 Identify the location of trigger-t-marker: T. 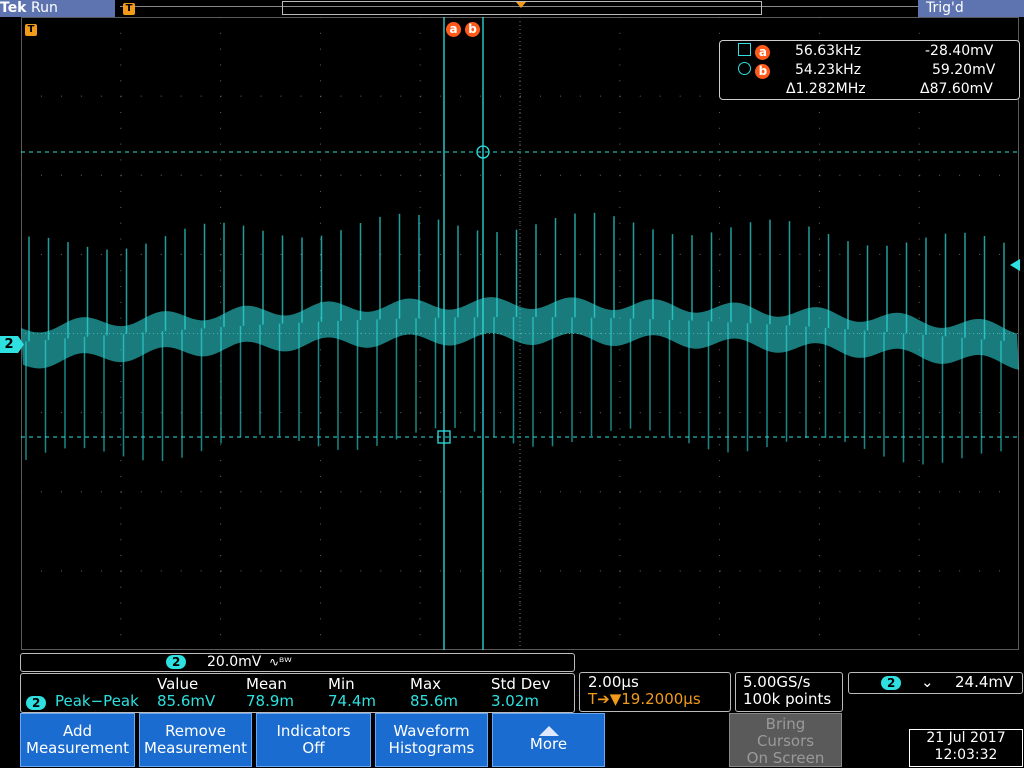
(31, 30).